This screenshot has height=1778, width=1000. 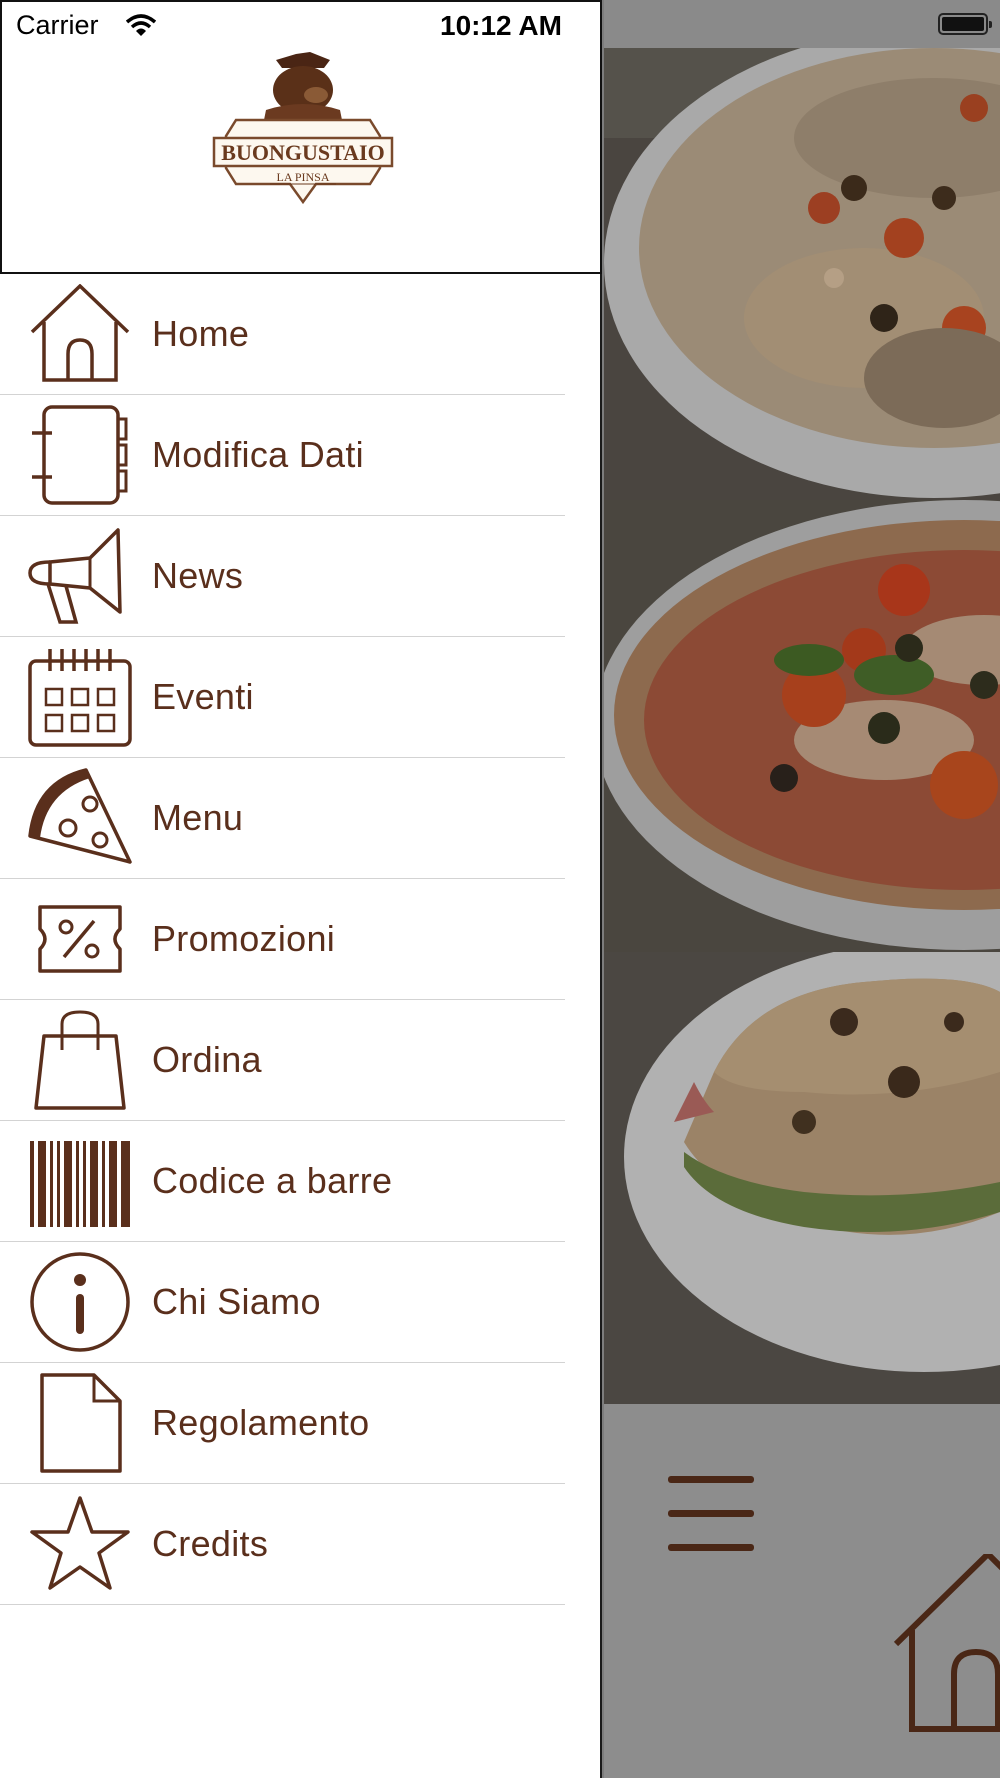 What do you see at coordinates (272, 1180) in the screenshot?
I see `menu-item-label: Codice a barre` at bounding box center [272, 1180].